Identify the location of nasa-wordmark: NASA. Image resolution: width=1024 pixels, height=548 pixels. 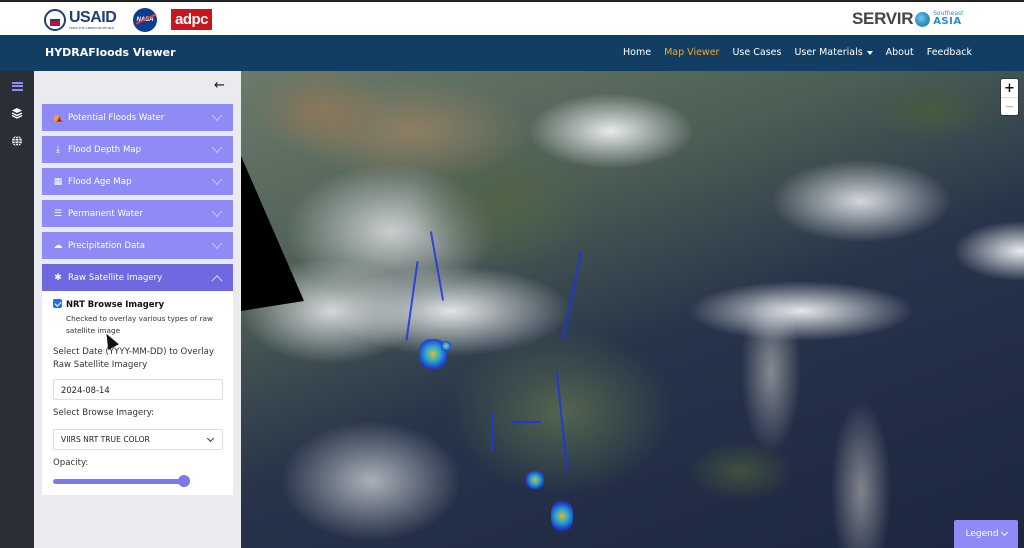
(145, 20).